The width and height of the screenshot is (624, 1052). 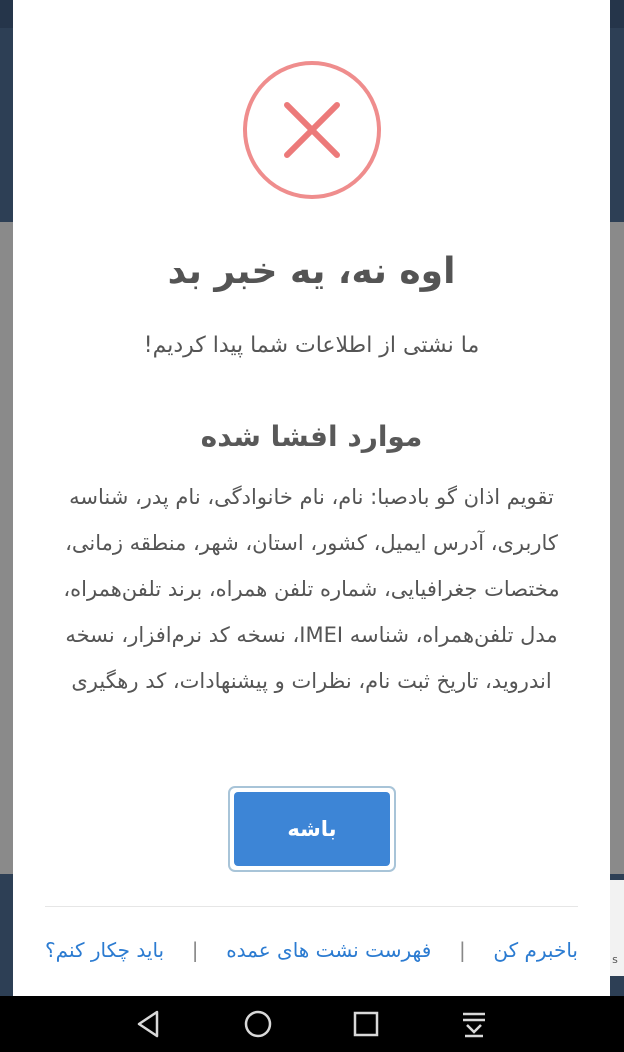 I want to click on dialog-title: اوه نه، یه خبر بد, so click(x=311, y=271).